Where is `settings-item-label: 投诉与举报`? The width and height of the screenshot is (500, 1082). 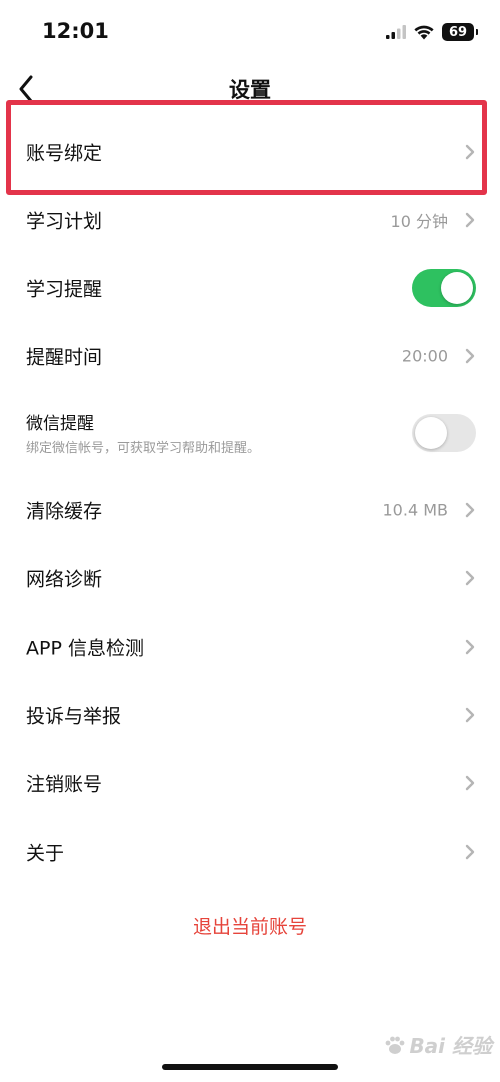
settings-item-label: 投诉与举报 is located at coordinates (74, 716).